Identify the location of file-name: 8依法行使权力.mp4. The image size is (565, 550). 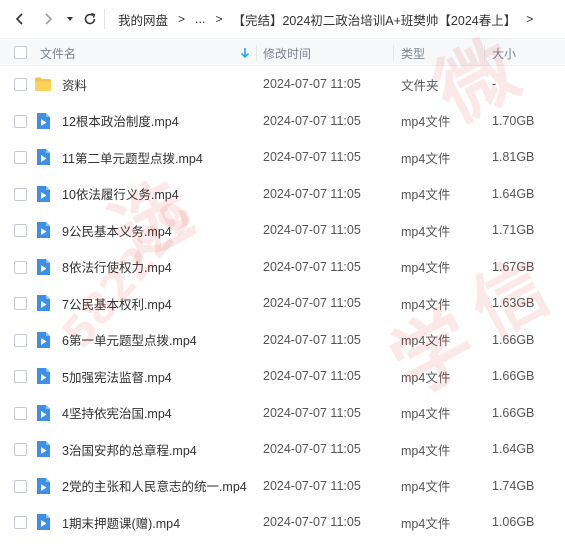
(117, 267).